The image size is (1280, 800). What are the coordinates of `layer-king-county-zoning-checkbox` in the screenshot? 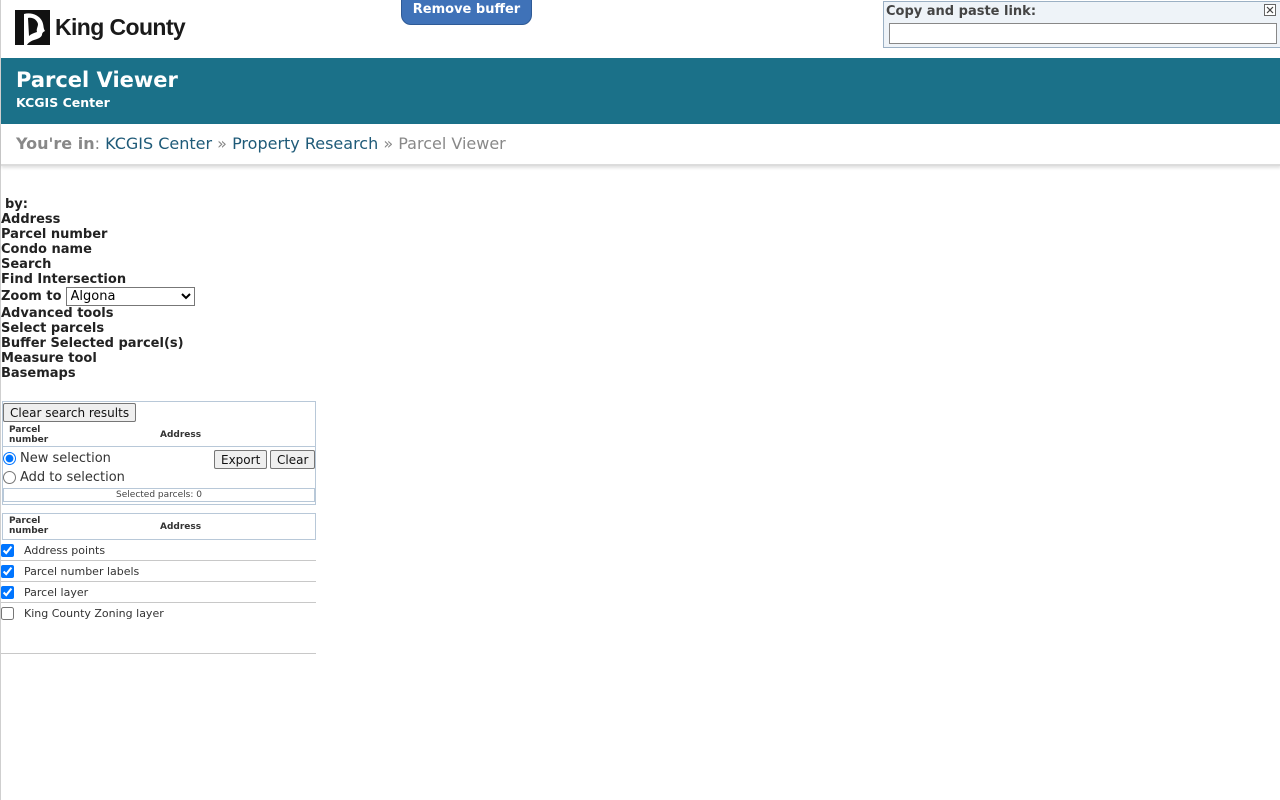 It's located at (7, 613).